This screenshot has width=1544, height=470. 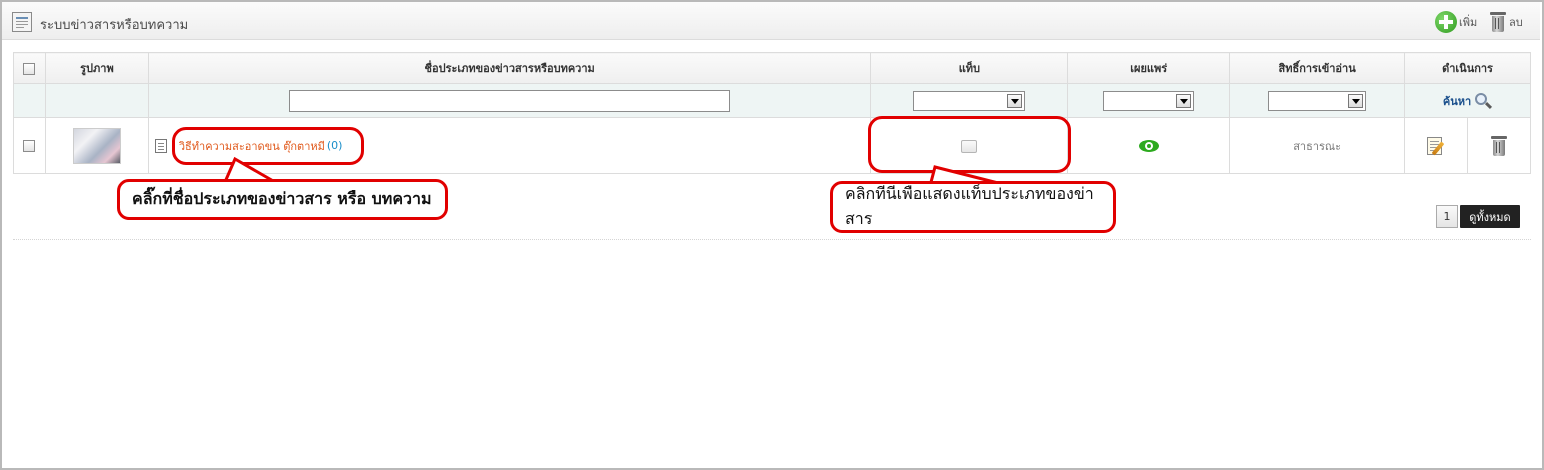 I want to click on search-icon, so click(x=1483, y=101).